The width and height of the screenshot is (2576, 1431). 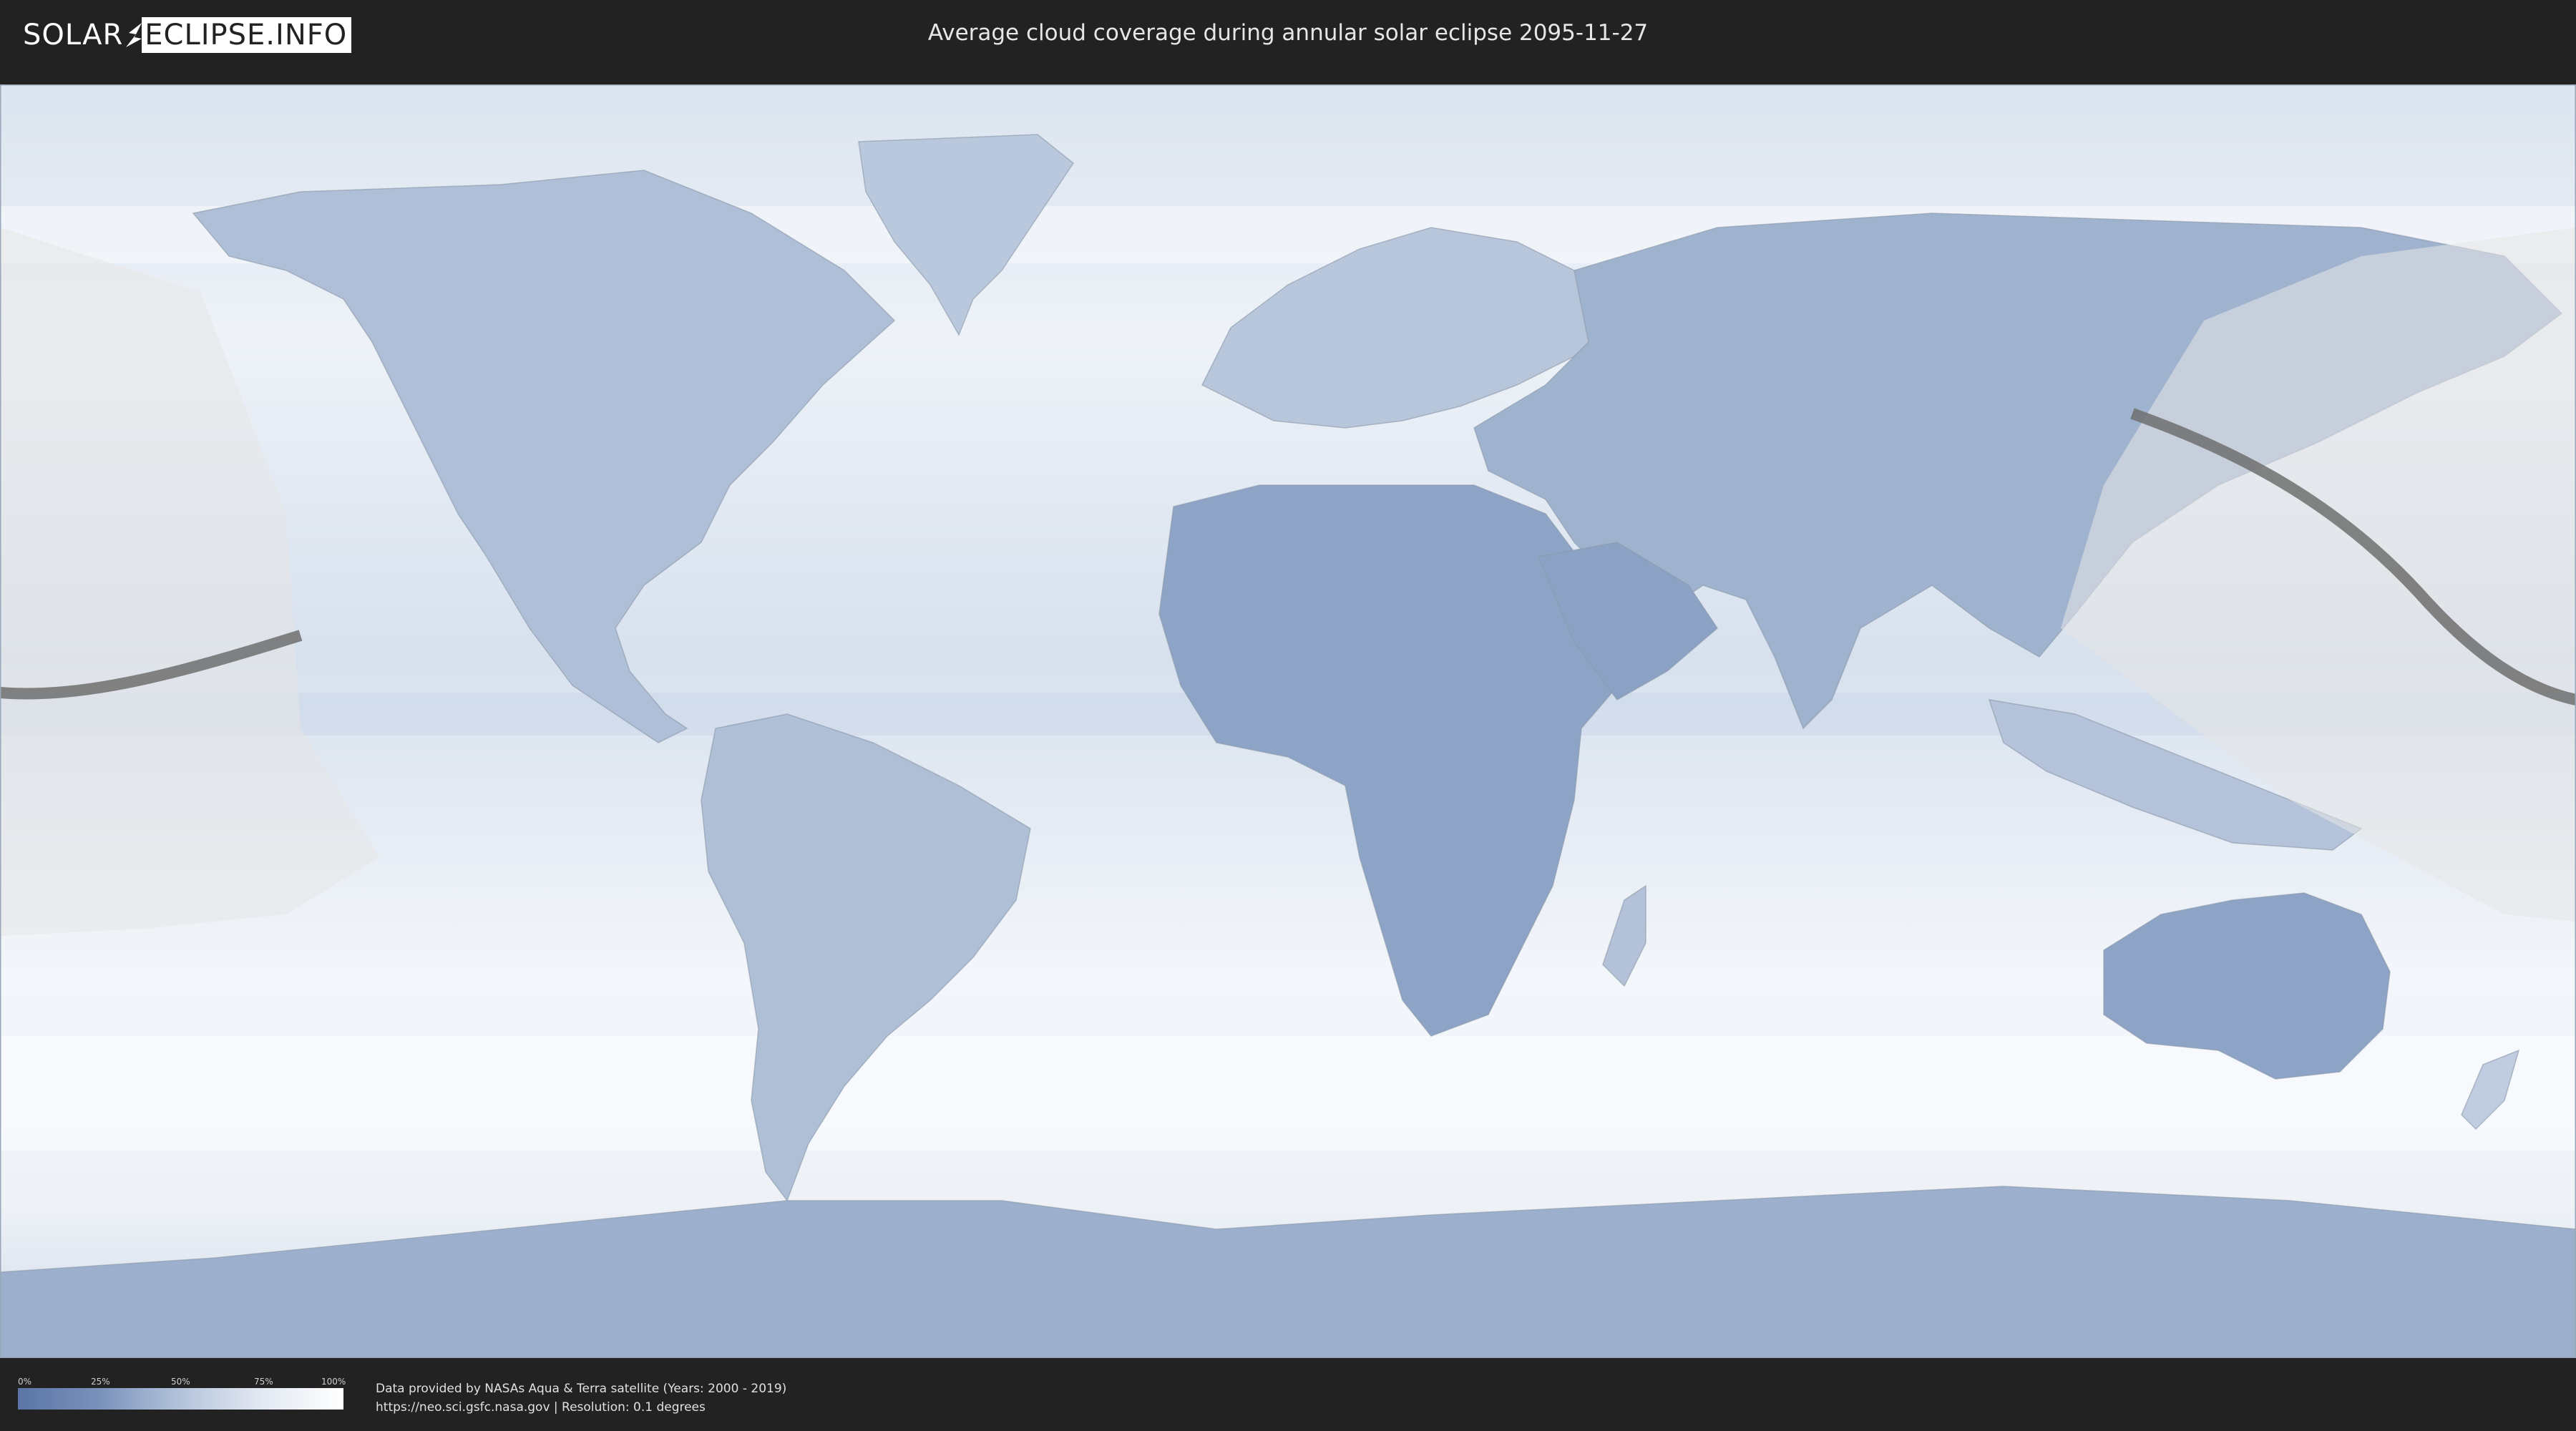 I want to click on legend-tick-75: 75%, so click(x=263, y=1382).